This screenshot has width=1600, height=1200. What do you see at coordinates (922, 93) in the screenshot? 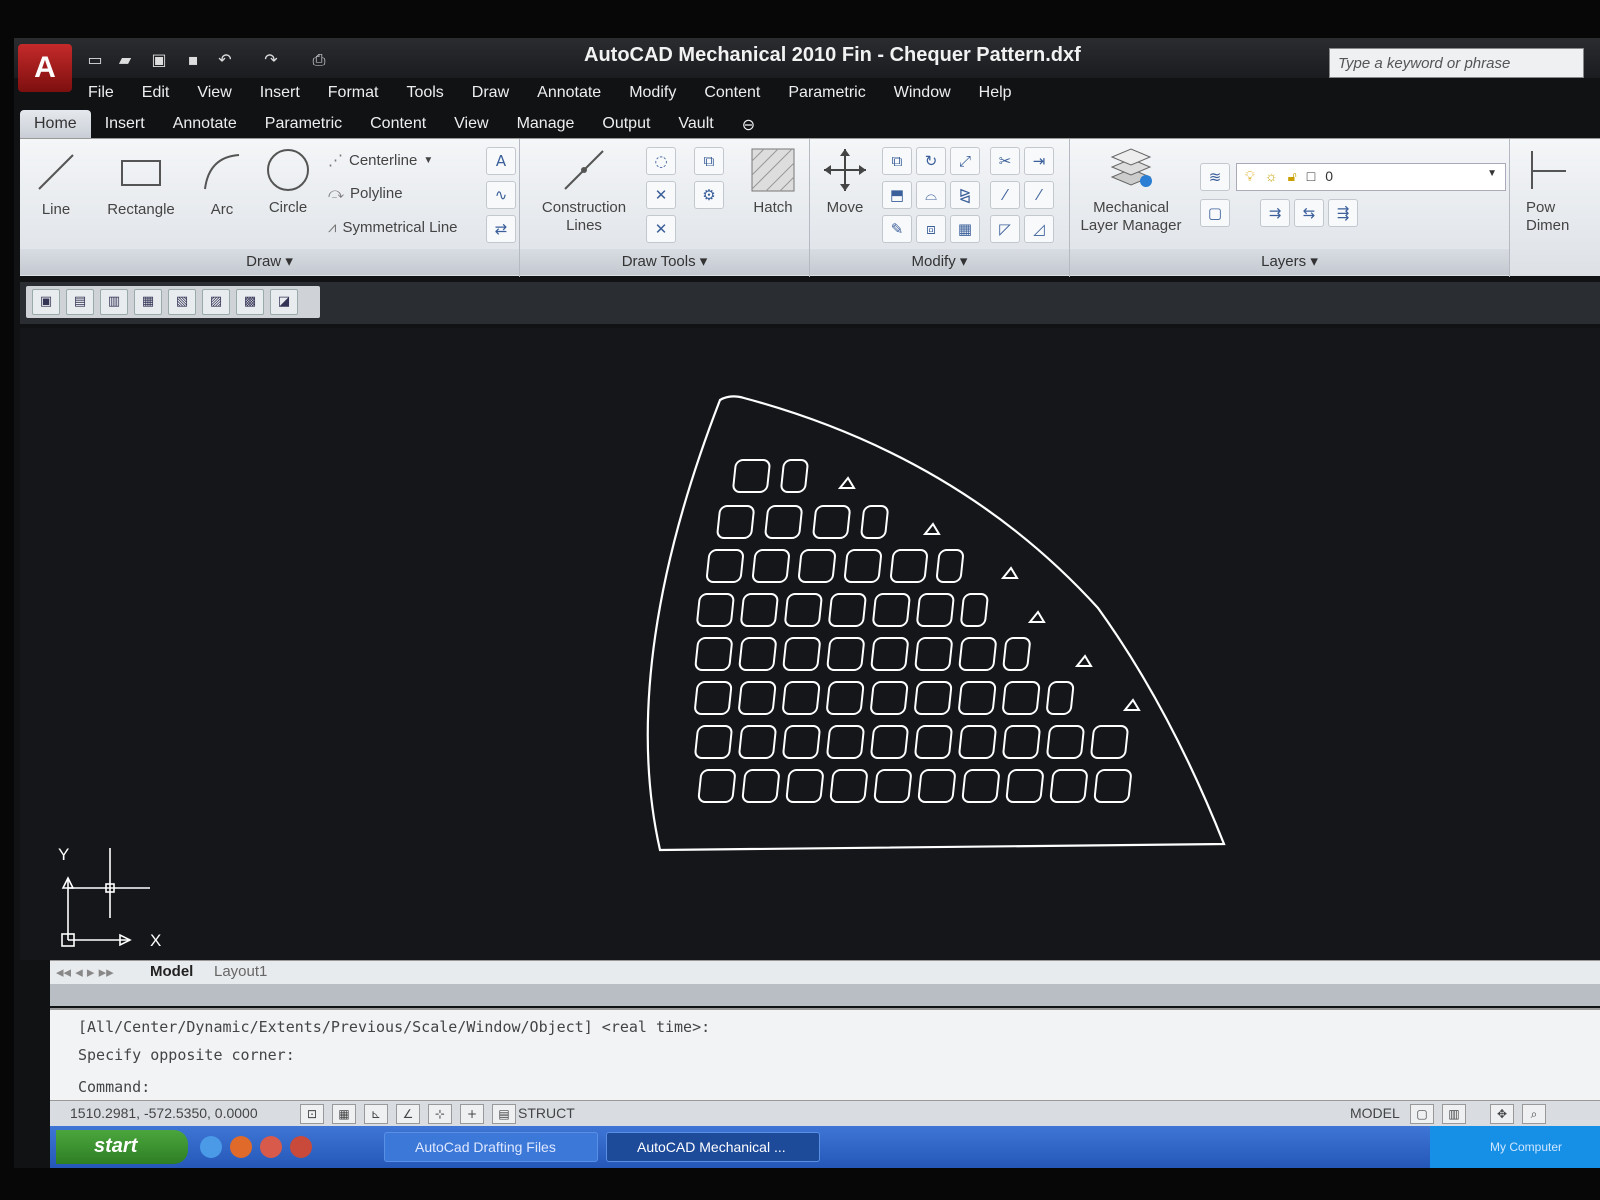
I see `menu-window: Window` at bounding box center [922, 93].